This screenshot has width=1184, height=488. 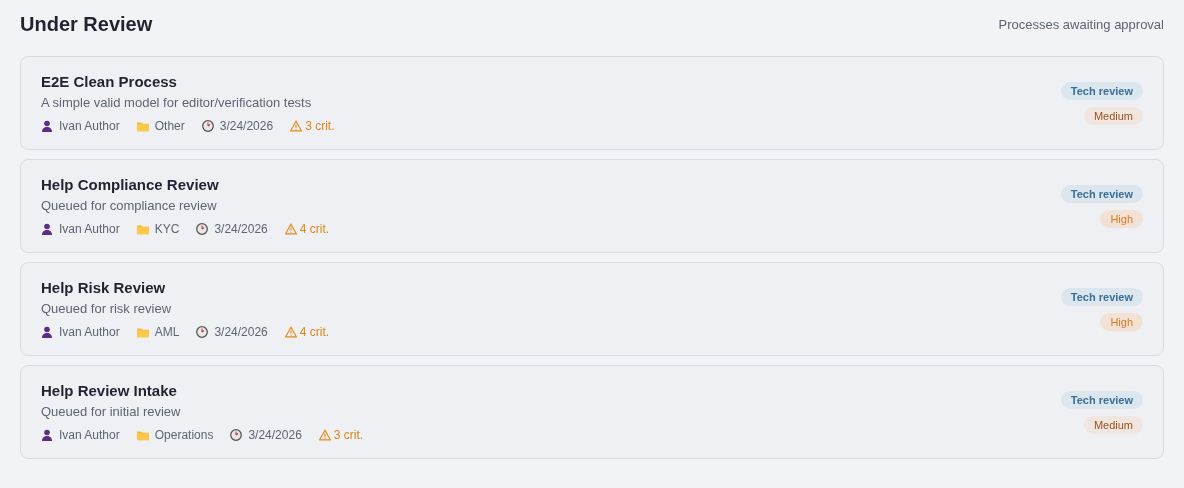 I want to click on process-description: Queued for risk review, so click(x=107, y=308).